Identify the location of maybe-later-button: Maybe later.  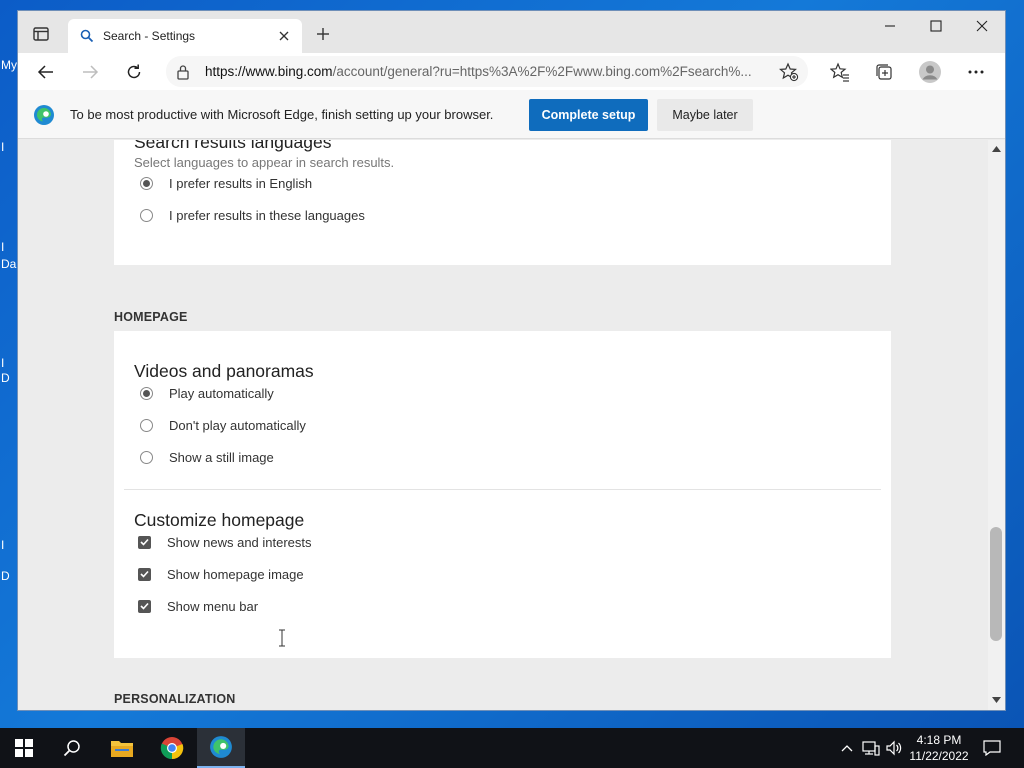
(705, 115).